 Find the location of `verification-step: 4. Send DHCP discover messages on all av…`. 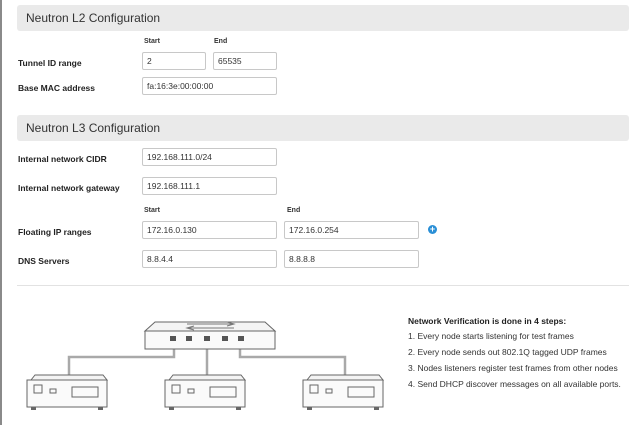

verification-step: 4. Send DHCP discover messages on all av… is located at coordinates (514, 384).